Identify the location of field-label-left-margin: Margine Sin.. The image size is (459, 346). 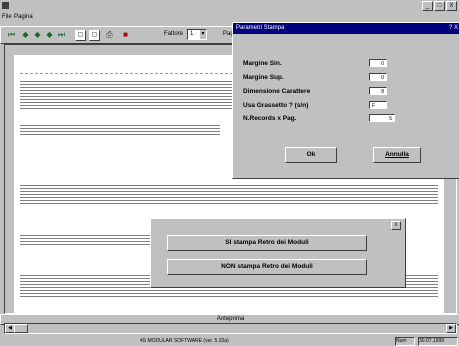
(262, 63).